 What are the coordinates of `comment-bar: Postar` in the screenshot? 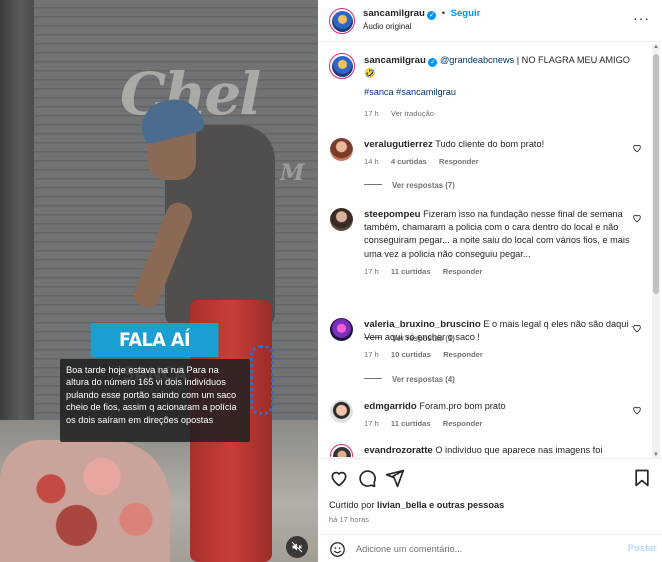 It's located at (490, 548).